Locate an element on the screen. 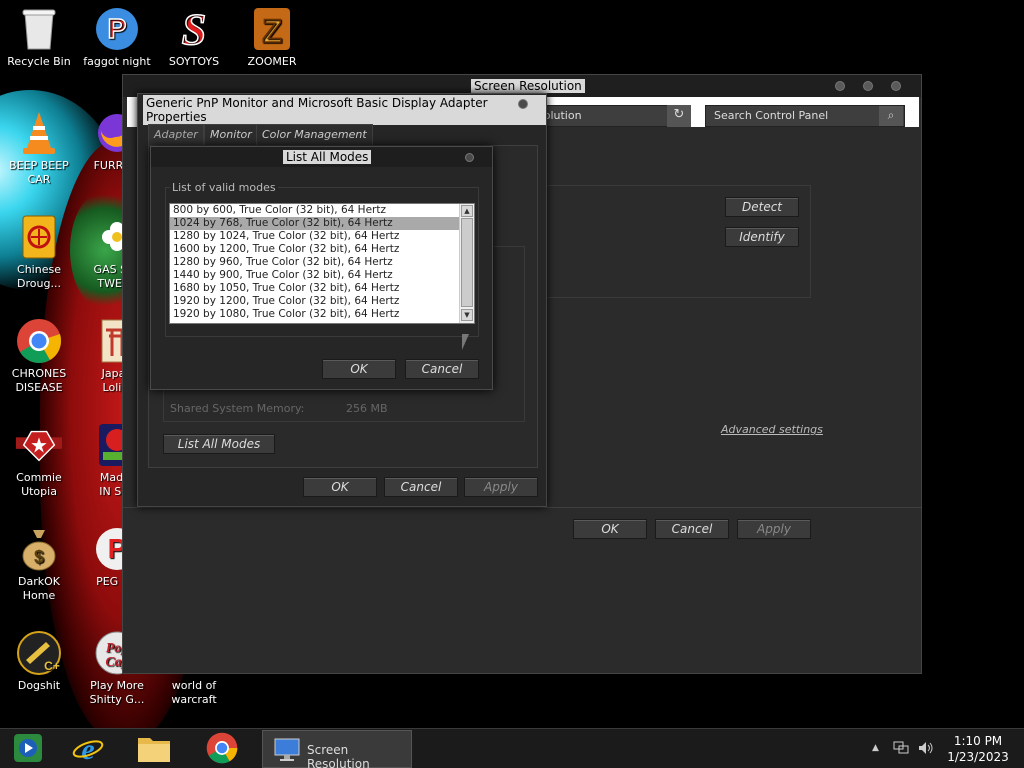 This screenshot has height=768, width=1024. svg-text: e is located at coordinates (87, 748).